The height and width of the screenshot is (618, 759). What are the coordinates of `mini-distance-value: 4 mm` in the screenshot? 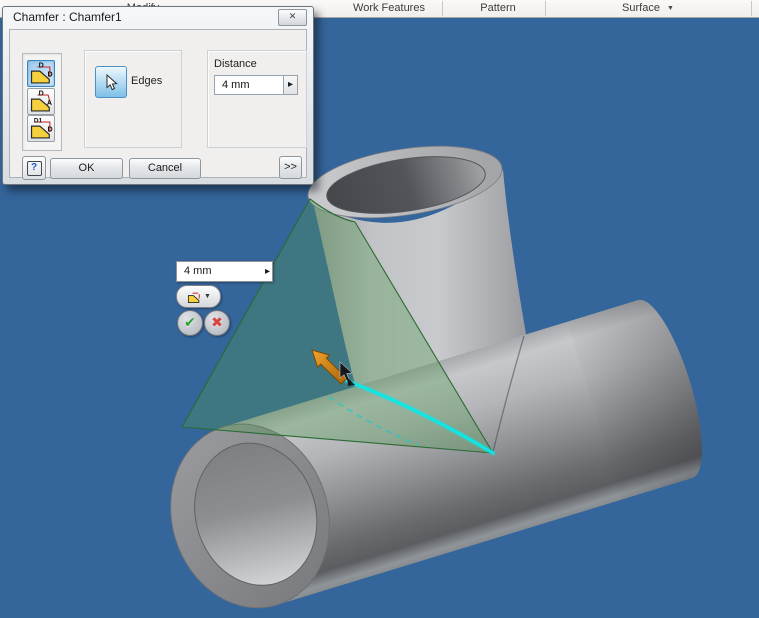 It's located at (198, 271).